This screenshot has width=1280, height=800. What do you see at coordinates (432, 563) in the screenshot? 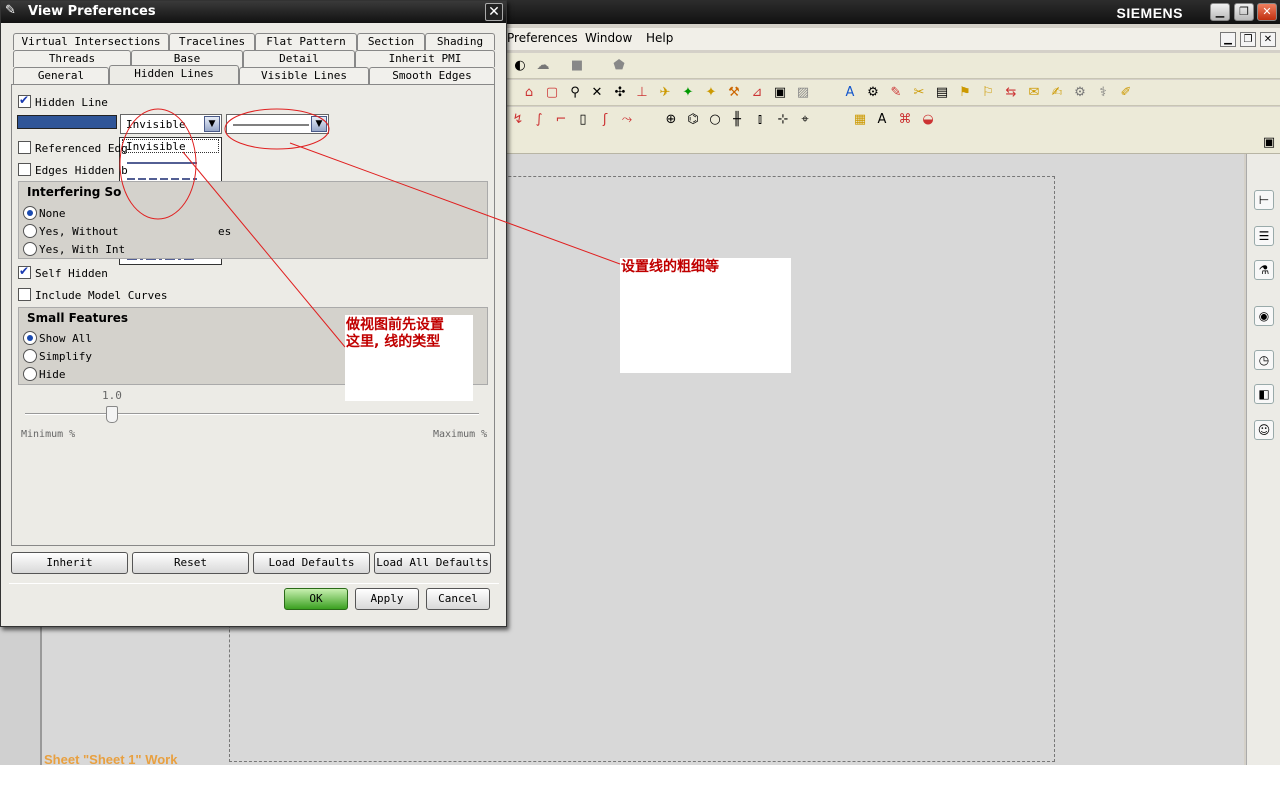
I see `load-all-defaults-button: Load All Defaults` at bounding box center [432, 563].